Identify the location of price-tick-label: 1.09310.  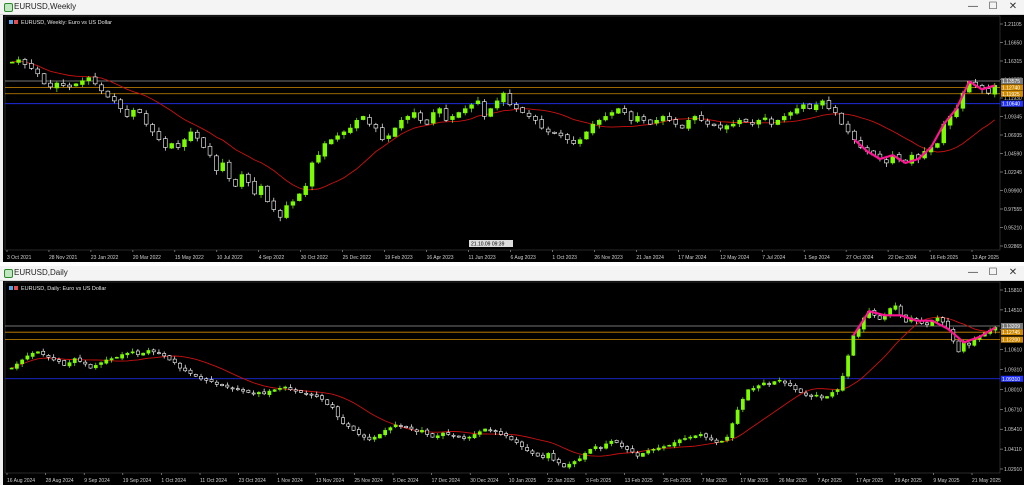
(1013, 371).